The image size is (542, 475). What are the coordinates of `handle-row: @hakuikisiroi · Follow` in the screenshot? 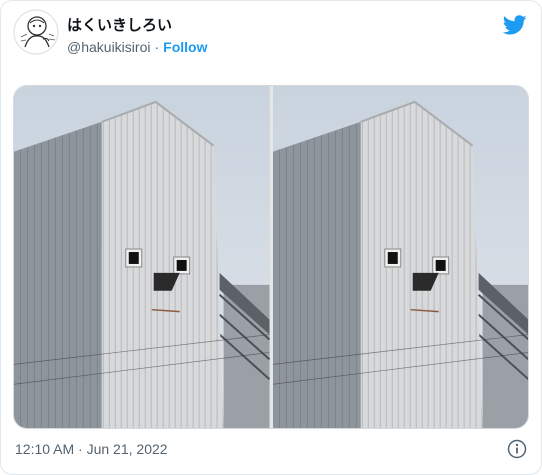 It's located at (137, 47).